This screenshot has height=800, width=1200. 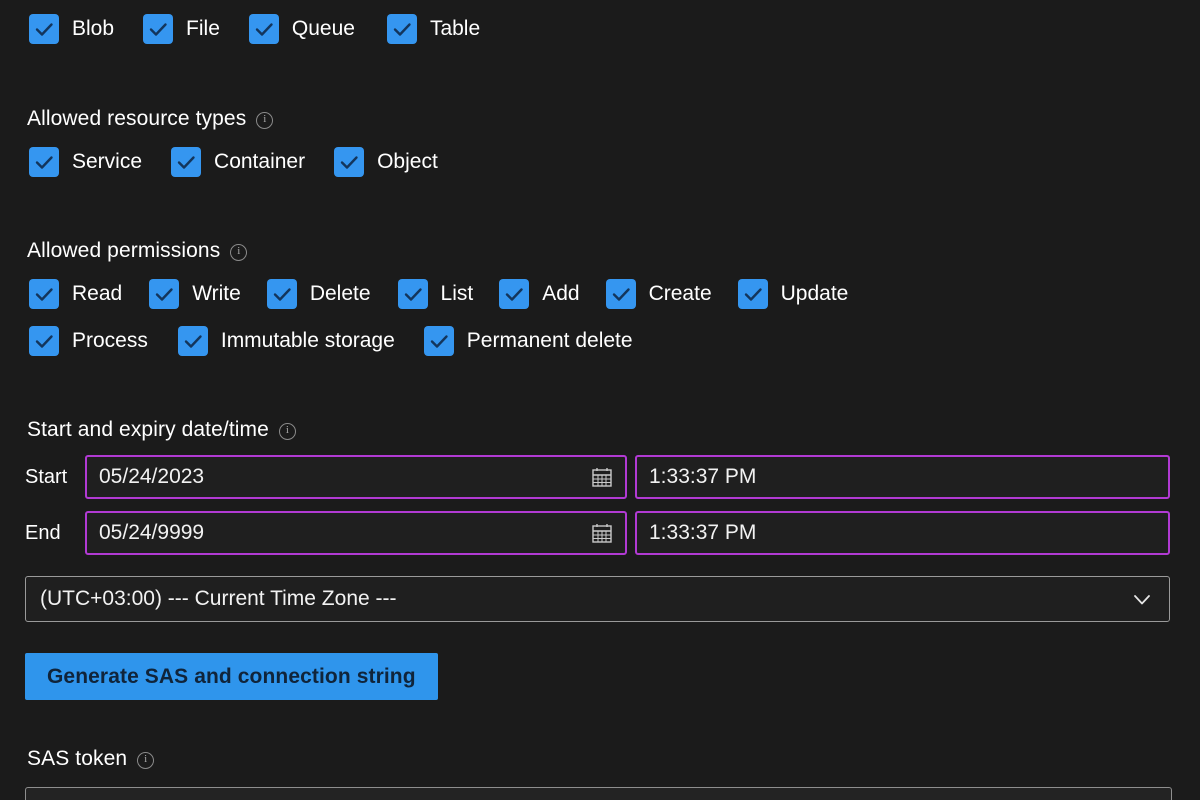 I want to click on checkbox-item-immutable-storage: Immutable storage, so click(x=286, y=341).